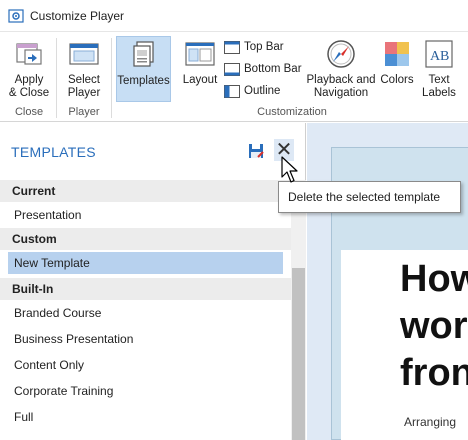 This screenshot has width=468, height=440. I want to click on select-player-label: Select Player, so click(84, 86).